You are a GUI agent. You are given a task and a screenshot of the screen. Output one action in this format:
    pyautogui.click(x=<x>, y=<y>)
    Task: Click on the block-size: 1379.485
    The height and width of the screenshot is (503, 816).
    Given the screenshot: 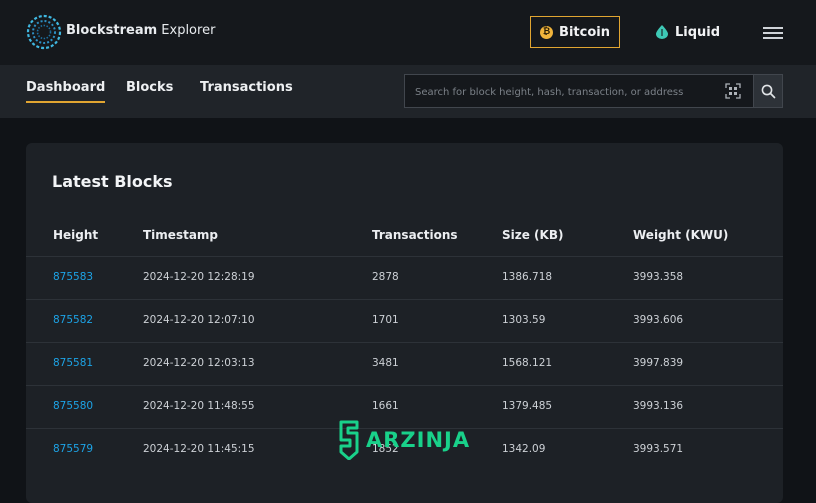 What is the action you would take?
    pyautogui.click(x=527, y=406)
    